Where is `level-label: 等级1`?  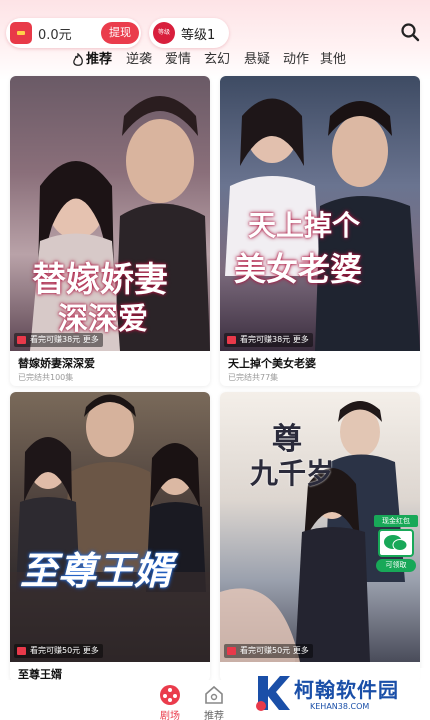
level-label: 等级1 is located at coordinates (198, 35).